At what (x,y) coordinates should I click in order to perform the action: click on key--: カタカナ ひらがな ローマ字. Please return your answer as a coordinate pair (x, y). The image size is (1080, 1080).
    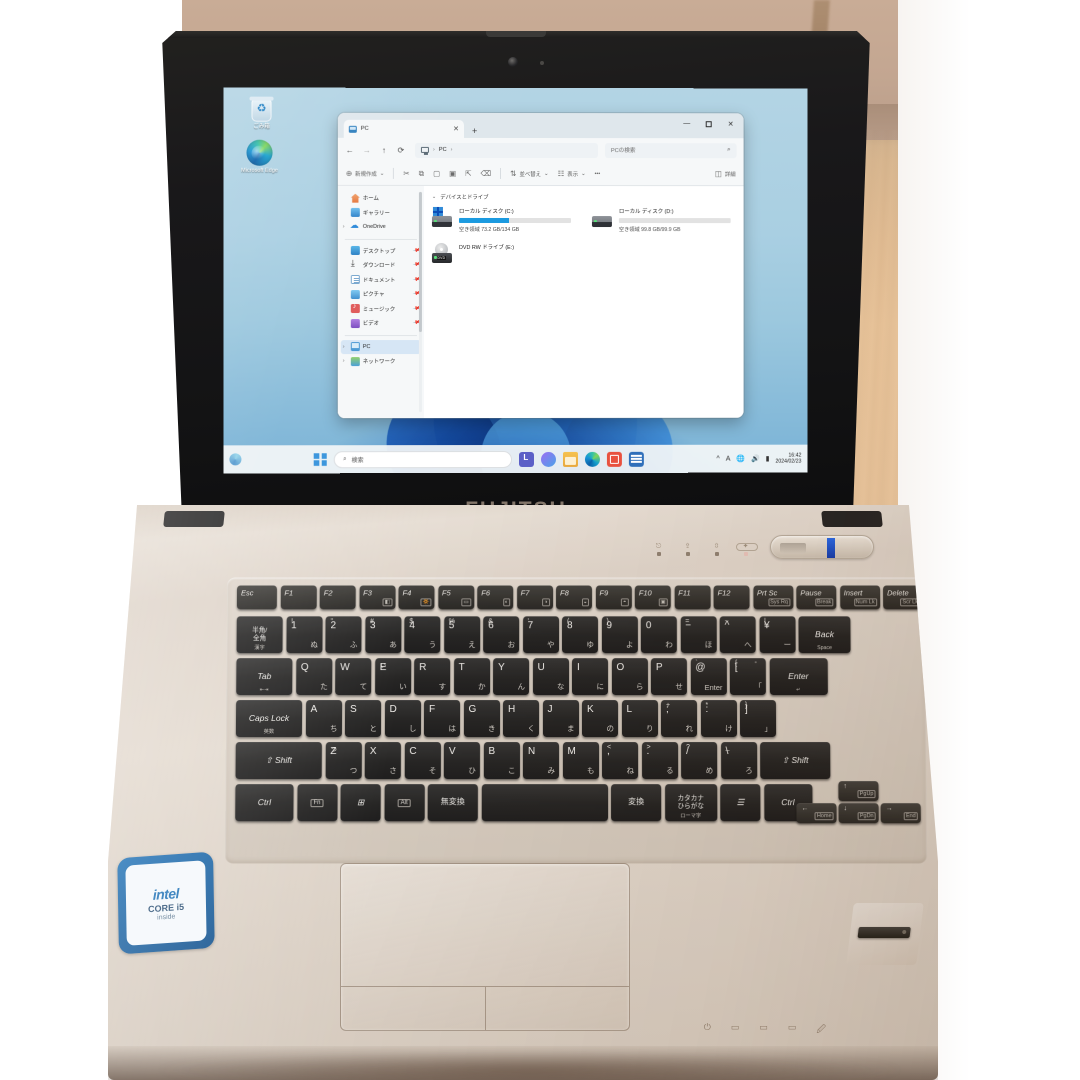
    Looking at the image, I should click on (690, 803).